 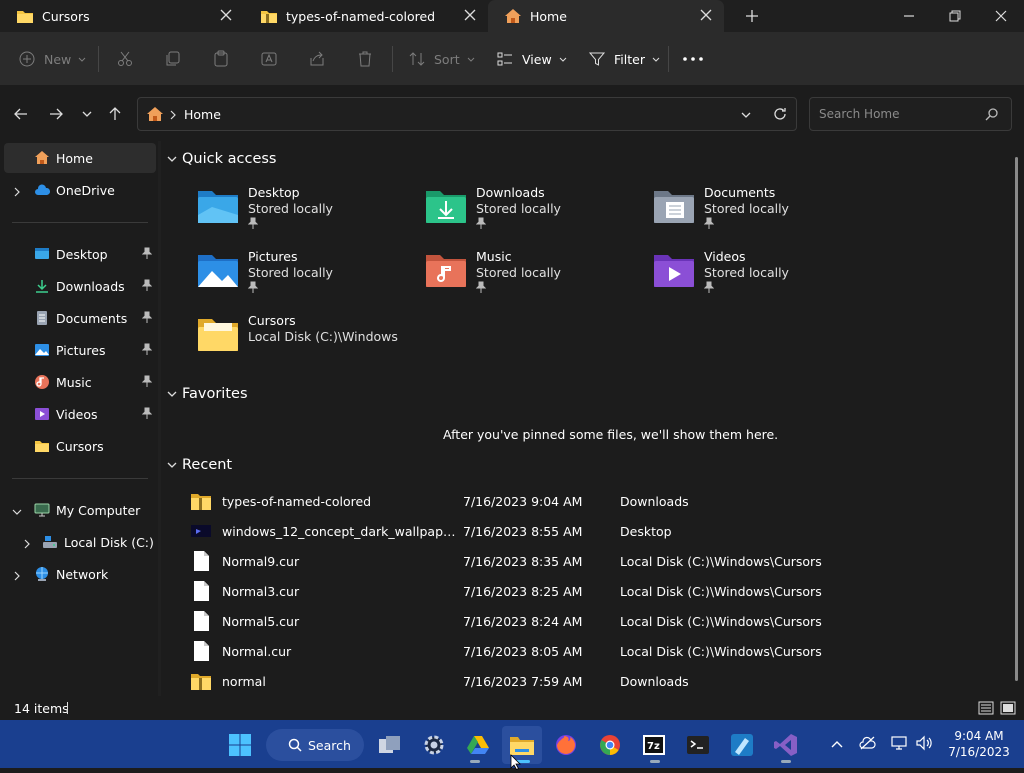 What do you see at coordinates (390, 745) in the screenshot?
I see `task-view-button` at bounding box center [390, 745].